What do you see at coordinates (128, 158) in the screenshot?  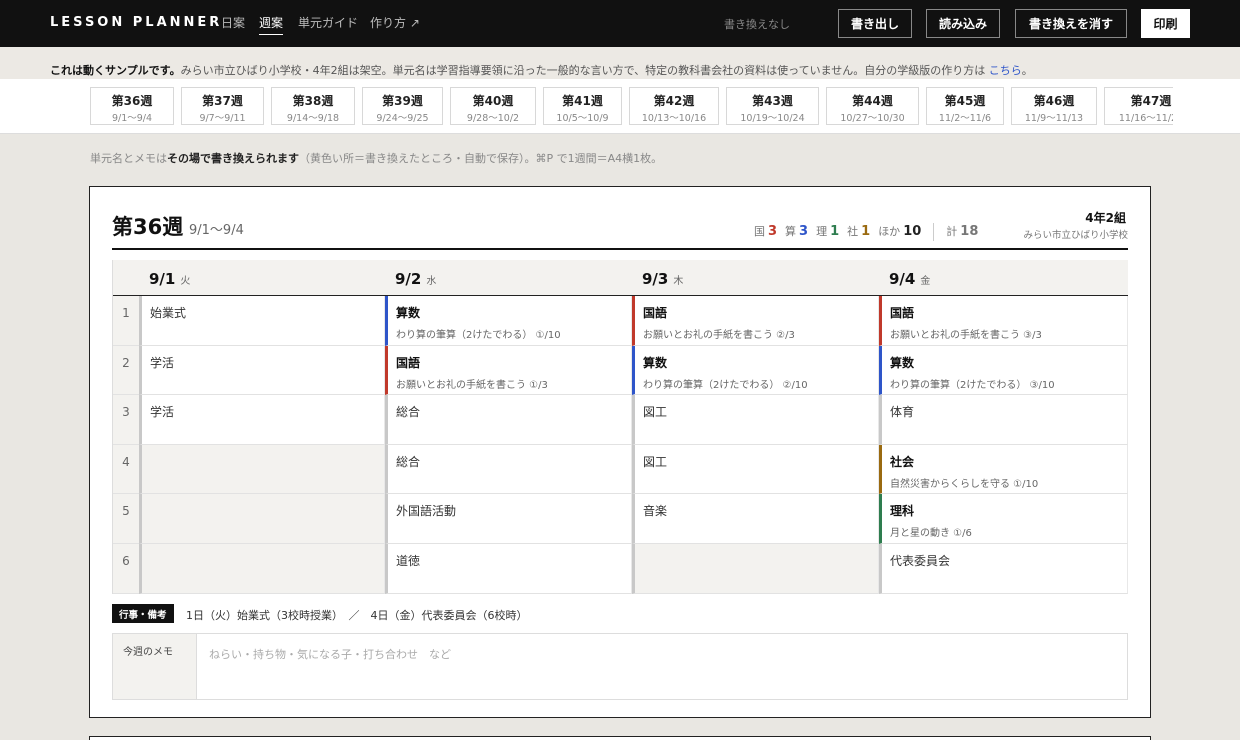 I see `hint-pre: 単元名とメモは` at bounding box center [128, 158].